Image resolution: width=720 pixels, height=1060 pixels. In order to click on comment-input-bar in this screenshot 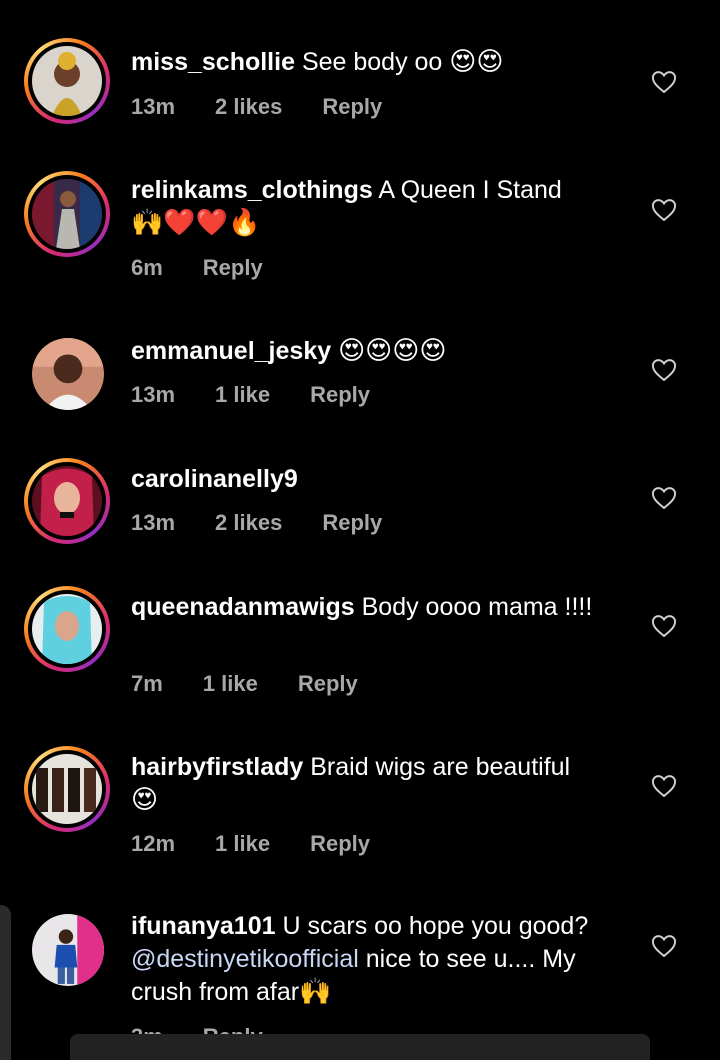, I will do `click(360, 1047)`.